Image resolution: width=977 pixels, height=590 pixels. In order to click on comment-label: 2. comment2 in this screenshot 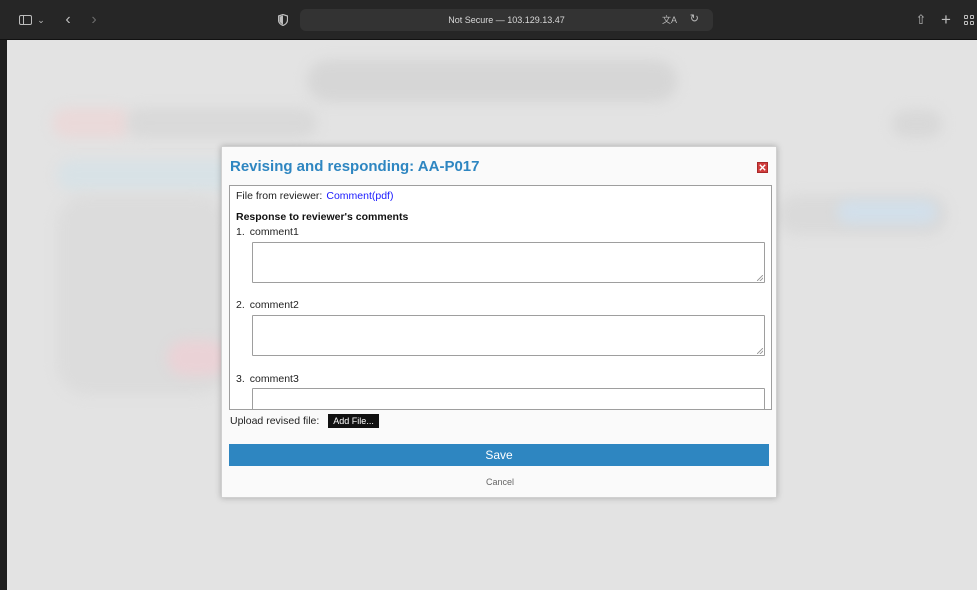, I will do `click(267, 305)`.